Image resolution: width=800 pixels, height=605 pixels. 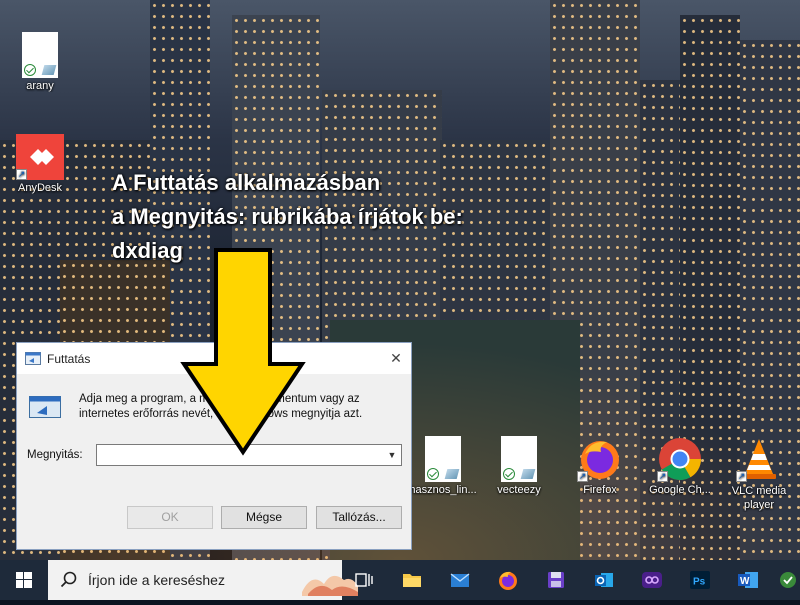 I want to click on instruction-line-1: A Futtatás alkalmazásban, so click(x=246, y=182).